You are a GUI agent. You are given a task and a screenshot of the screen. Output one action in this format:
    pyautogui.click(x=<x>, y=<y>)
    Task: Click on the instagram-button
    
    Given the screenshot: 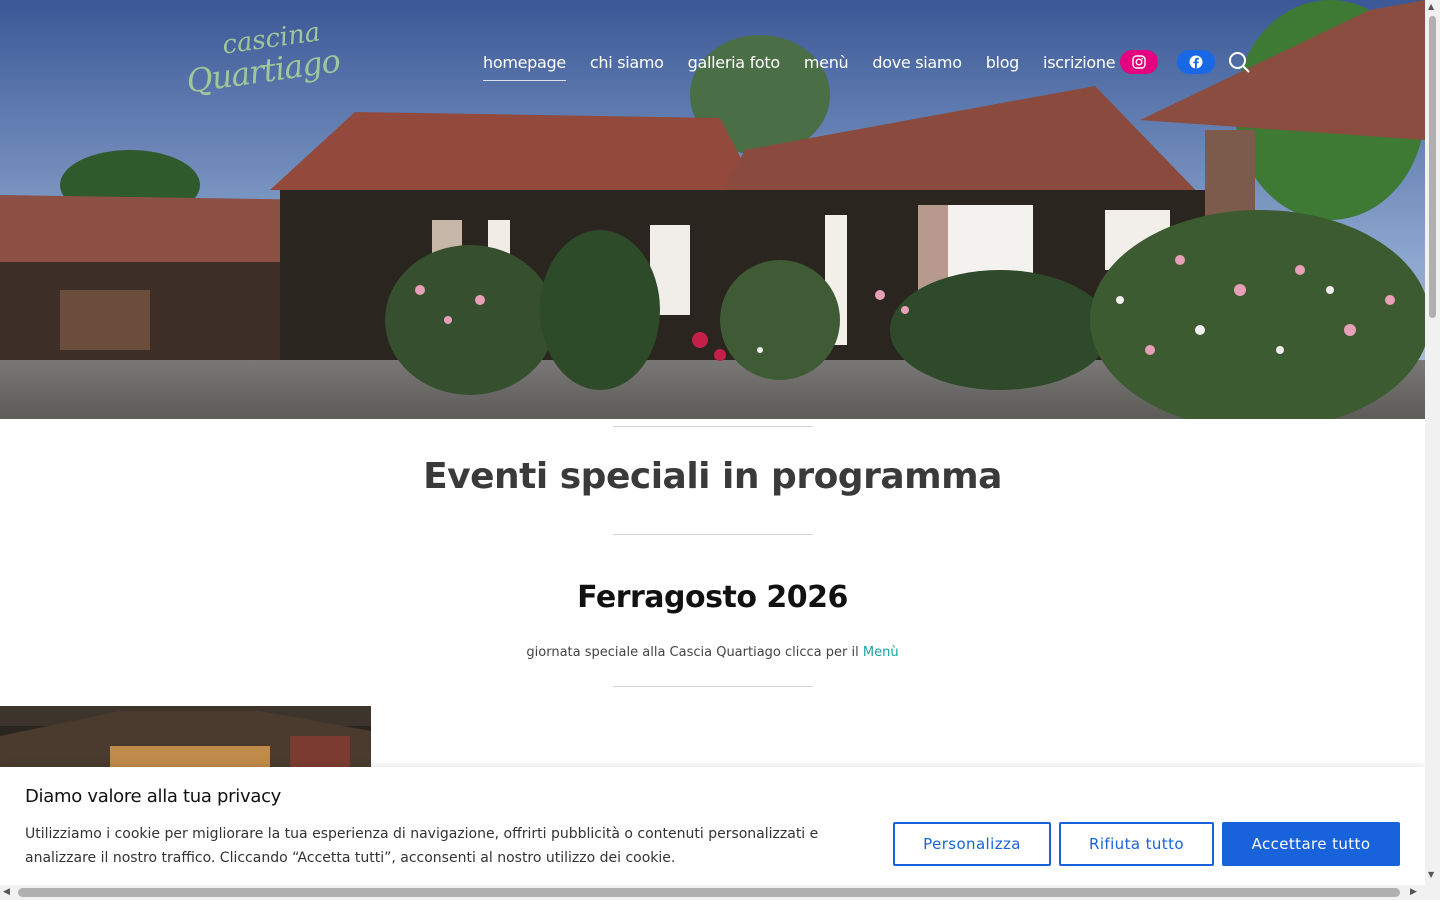 What is the action you would take?
    pyautogui.click(x=1139, y=62)
    